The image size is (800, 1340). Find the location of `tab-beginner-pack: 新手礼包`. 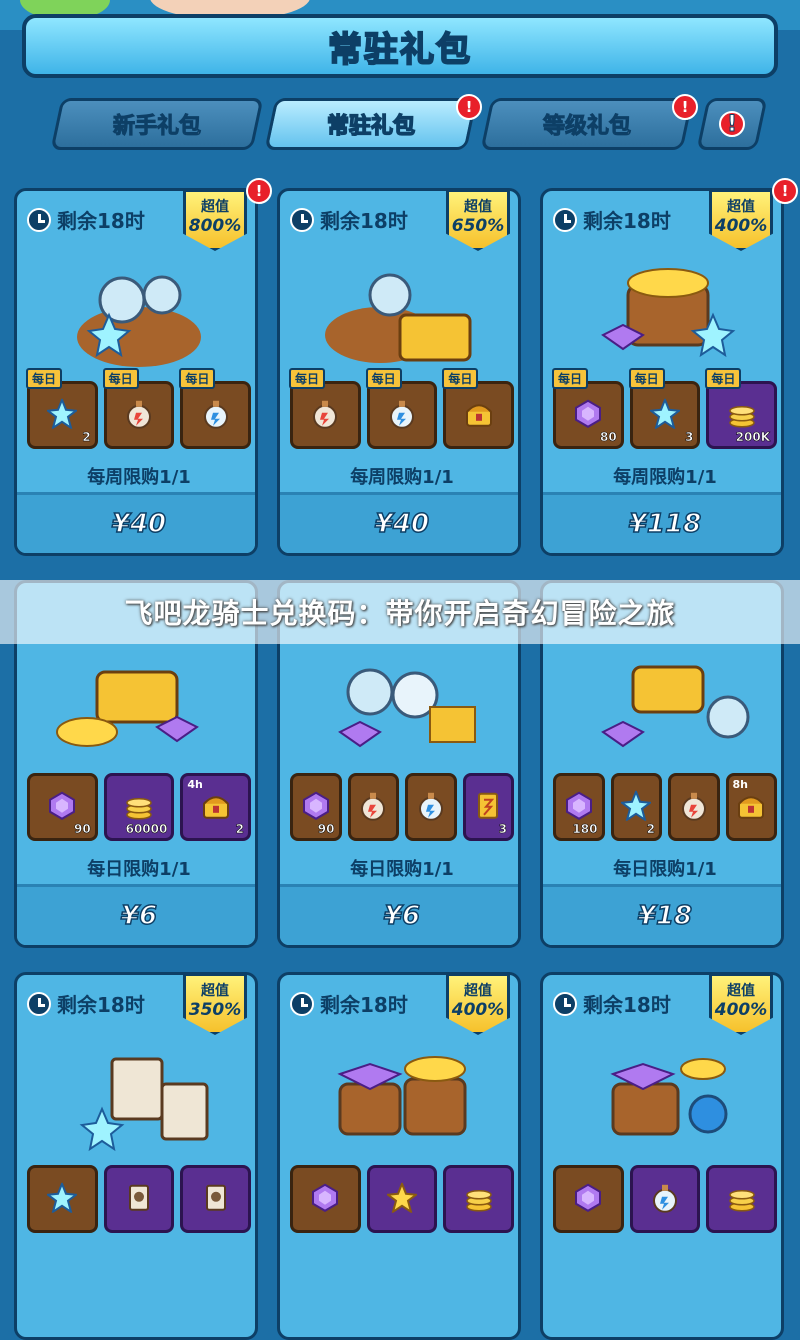

tab-beginner-pack: 新手礼包 is located at coordinates (157, 124).